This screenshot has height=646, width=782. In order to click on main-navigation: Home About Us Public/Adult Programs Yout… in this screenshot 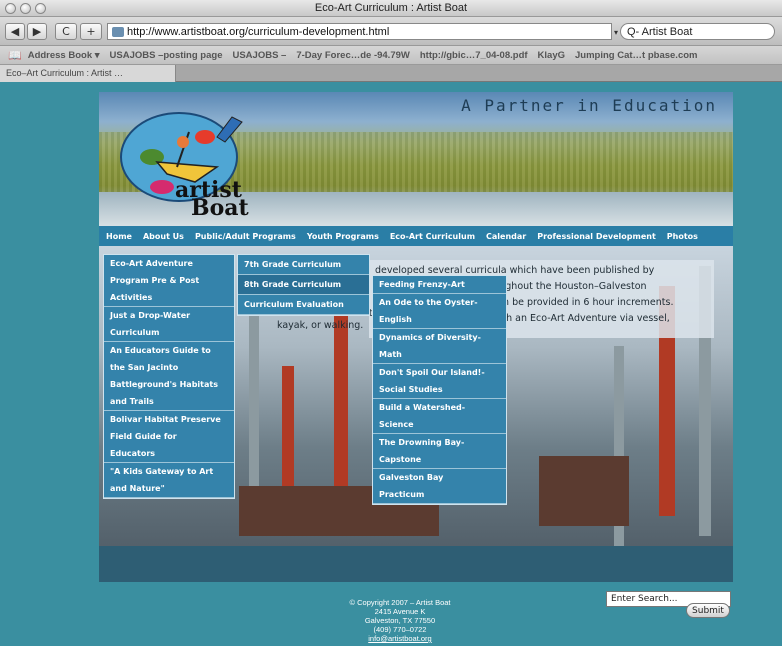, I will do `click(416, 236)`.